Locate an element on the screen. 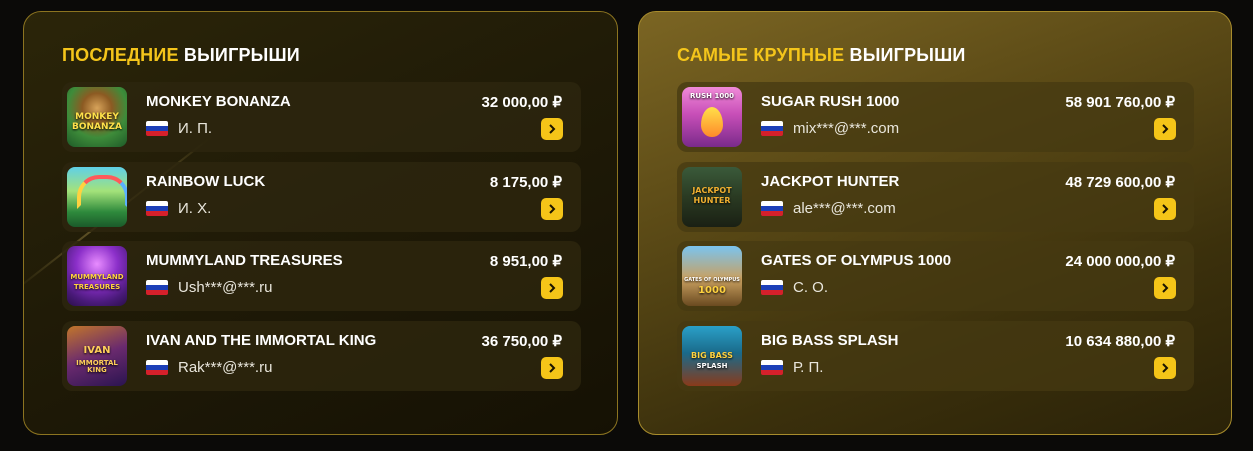 This screenshot has height=451, width=1253. game-name: RAINBOW LUCK is located at coordinates (205, 181).